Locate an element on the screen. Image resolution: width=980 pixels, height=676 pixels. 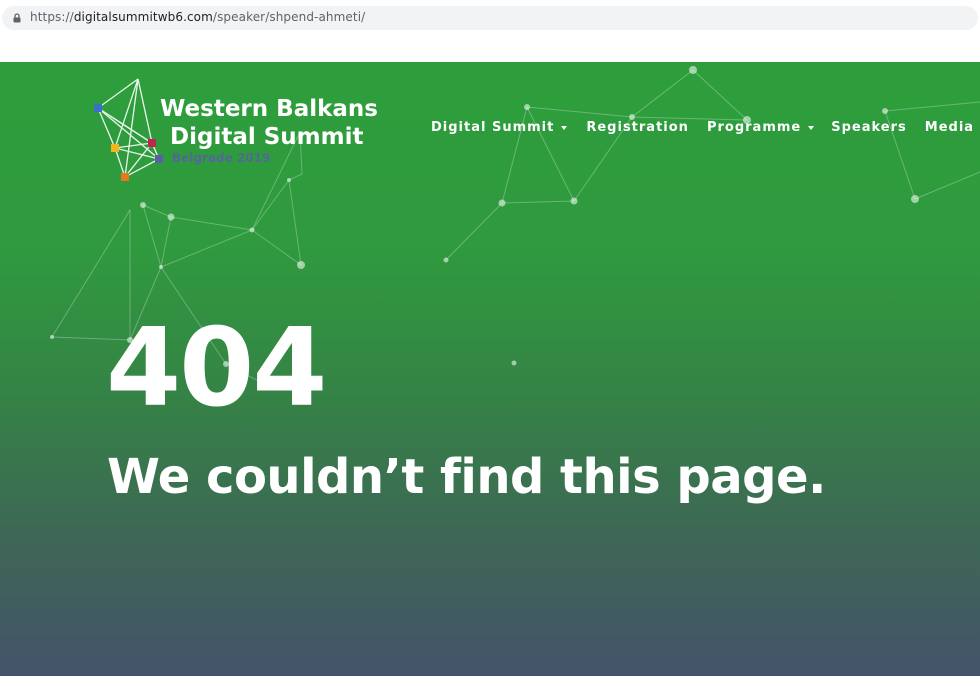
nav-digital-summit: Digital Summit is located at coordinates (499, 127).